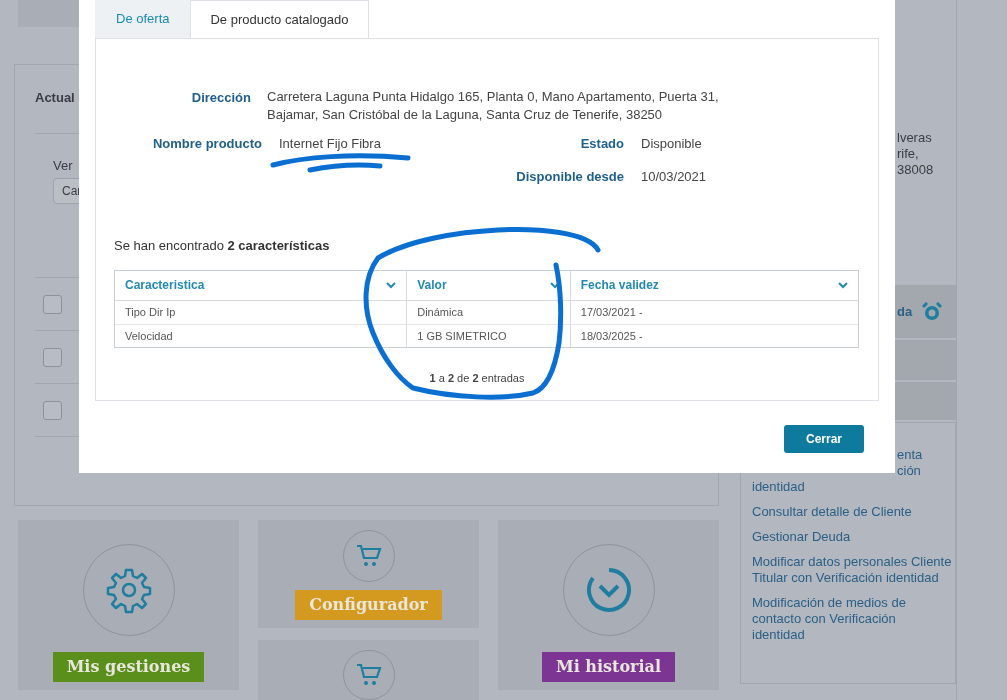  I want to click on address-text: rife,, so click(908, 154).